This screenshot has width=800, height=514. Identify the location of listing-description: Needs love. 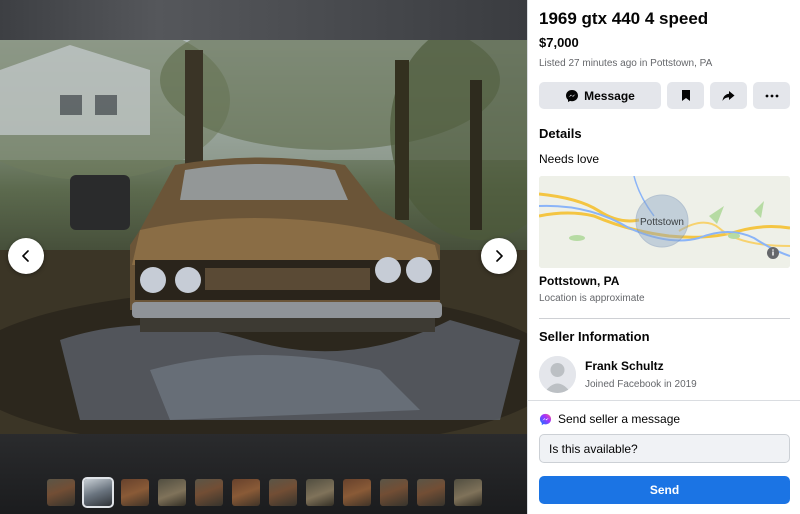
(569, 159).